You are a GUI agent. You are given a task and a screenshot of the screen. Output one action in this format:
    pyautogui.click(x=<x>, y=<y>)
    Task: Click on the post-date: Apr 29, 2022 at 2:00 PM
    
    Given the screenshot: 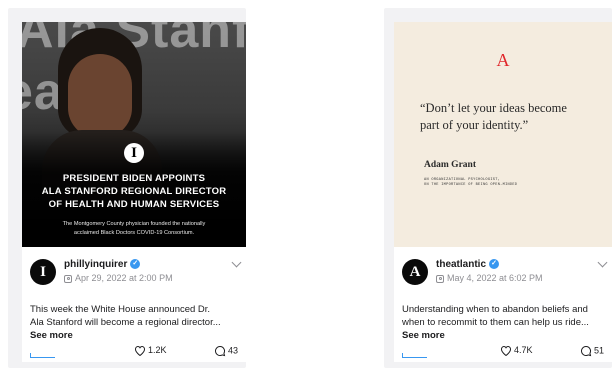 What is the action you would take?
    pyautogui.click(x=124, y=278)
    